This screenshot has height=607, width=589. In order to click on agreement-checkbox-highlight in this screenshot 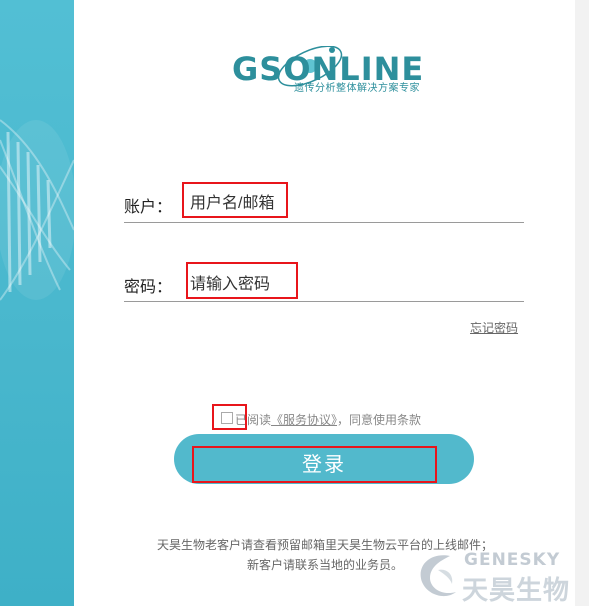, I will do `click(229, 417)`.